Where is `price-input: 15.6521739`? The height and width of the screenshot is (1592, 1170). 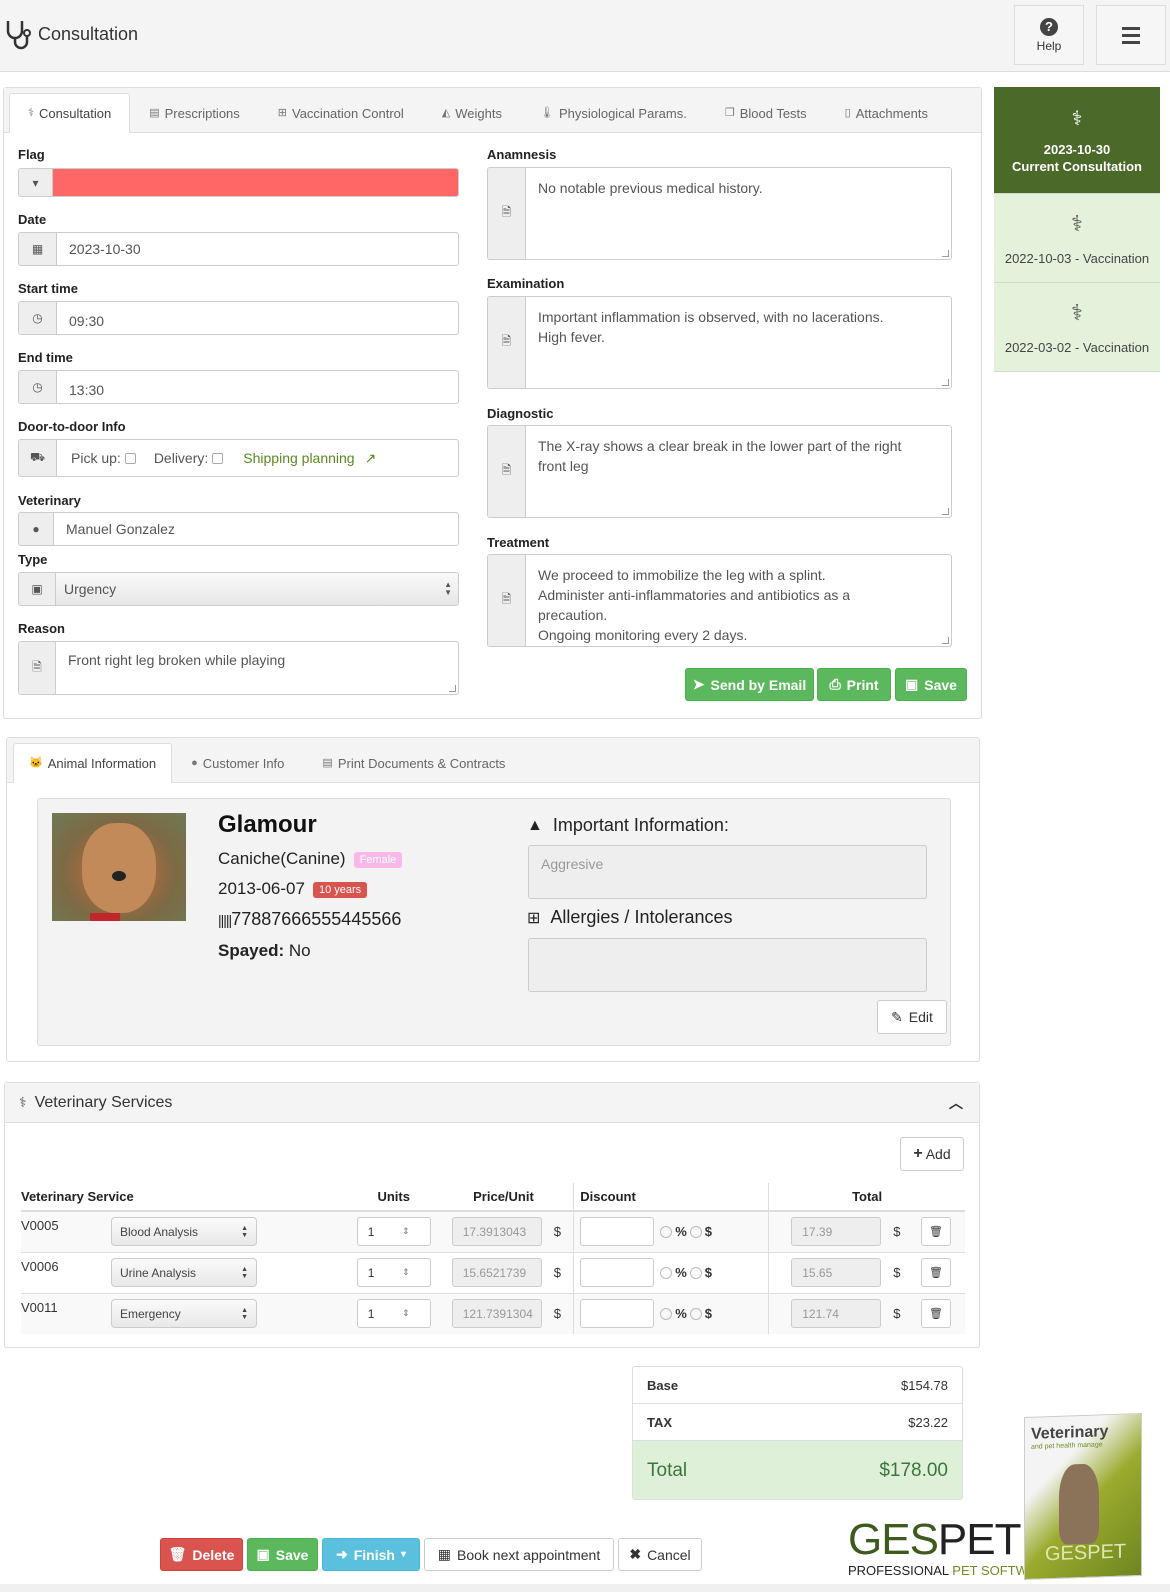
price-input: 15.6521739 is located at coordinates (496, 1272).